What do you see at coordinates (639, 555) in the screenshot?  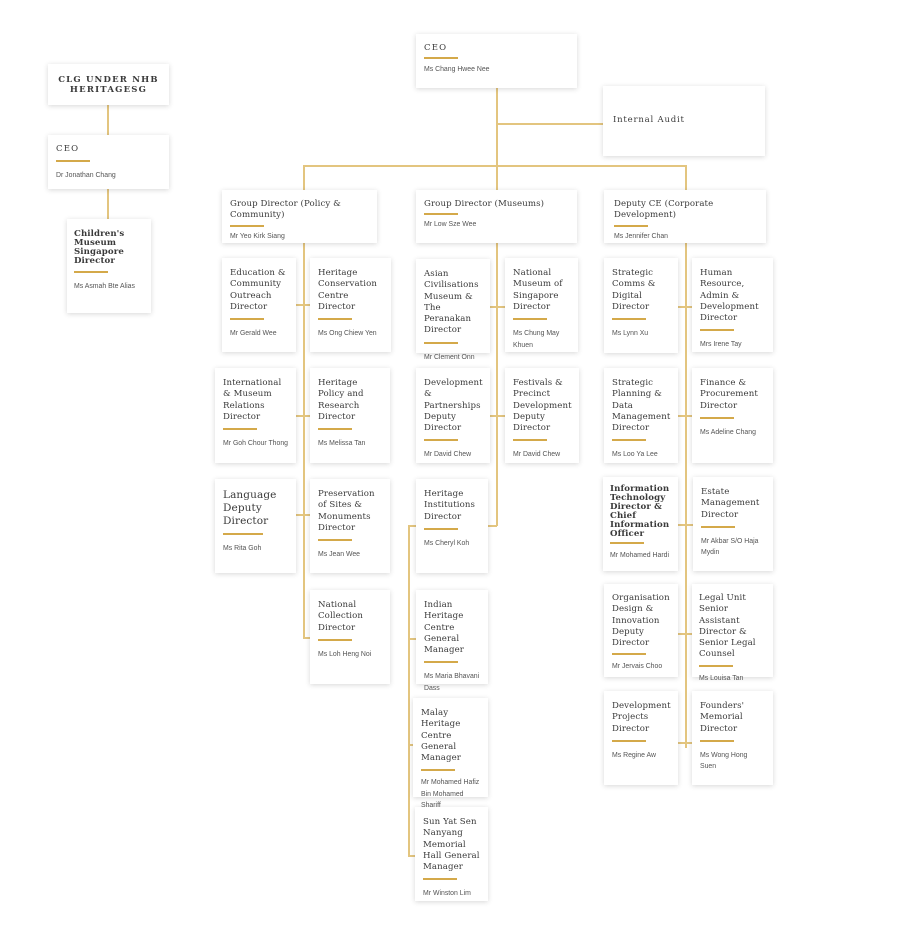 I see `card-name: Mr Mohamed Hardi` at bounding box center [639, 555].